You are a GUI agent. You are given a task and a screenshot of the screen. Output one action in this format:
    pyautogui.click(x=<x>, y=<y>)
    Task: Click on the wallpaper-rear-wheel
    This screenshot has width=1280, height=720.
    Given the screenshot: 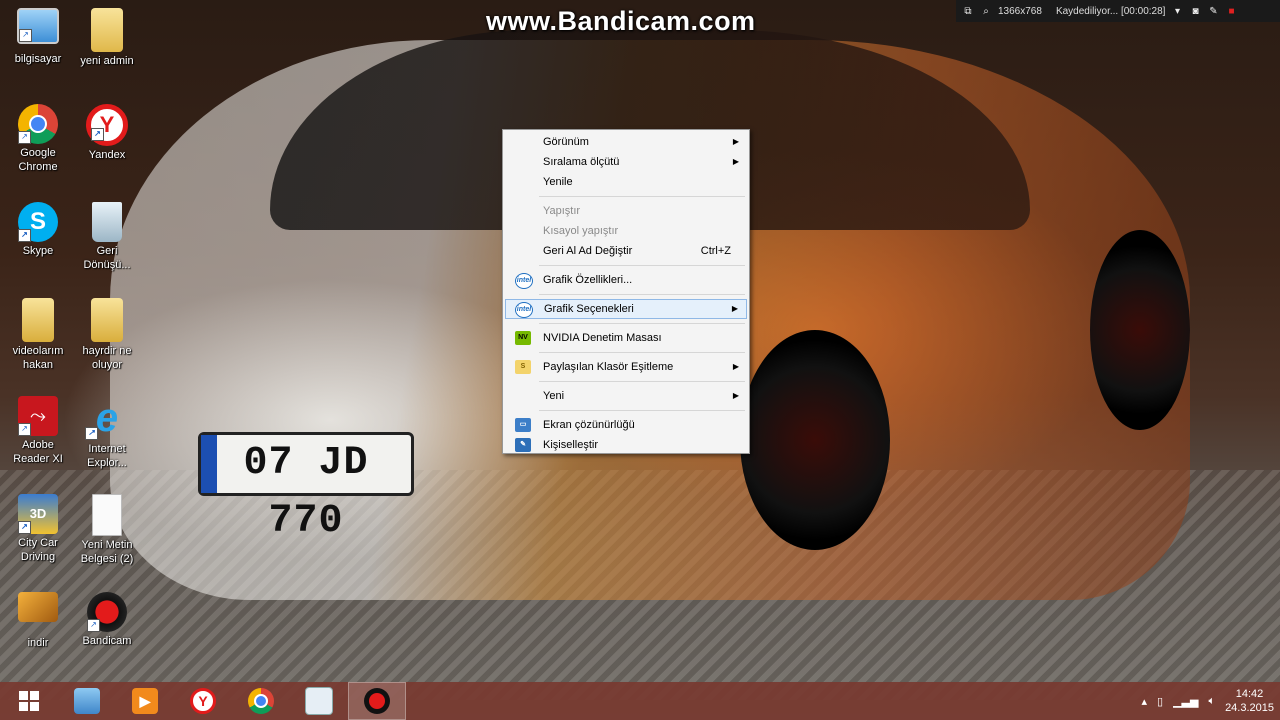 What is the action you would take?
    pyautogui.click(x=1140, y=330)
    